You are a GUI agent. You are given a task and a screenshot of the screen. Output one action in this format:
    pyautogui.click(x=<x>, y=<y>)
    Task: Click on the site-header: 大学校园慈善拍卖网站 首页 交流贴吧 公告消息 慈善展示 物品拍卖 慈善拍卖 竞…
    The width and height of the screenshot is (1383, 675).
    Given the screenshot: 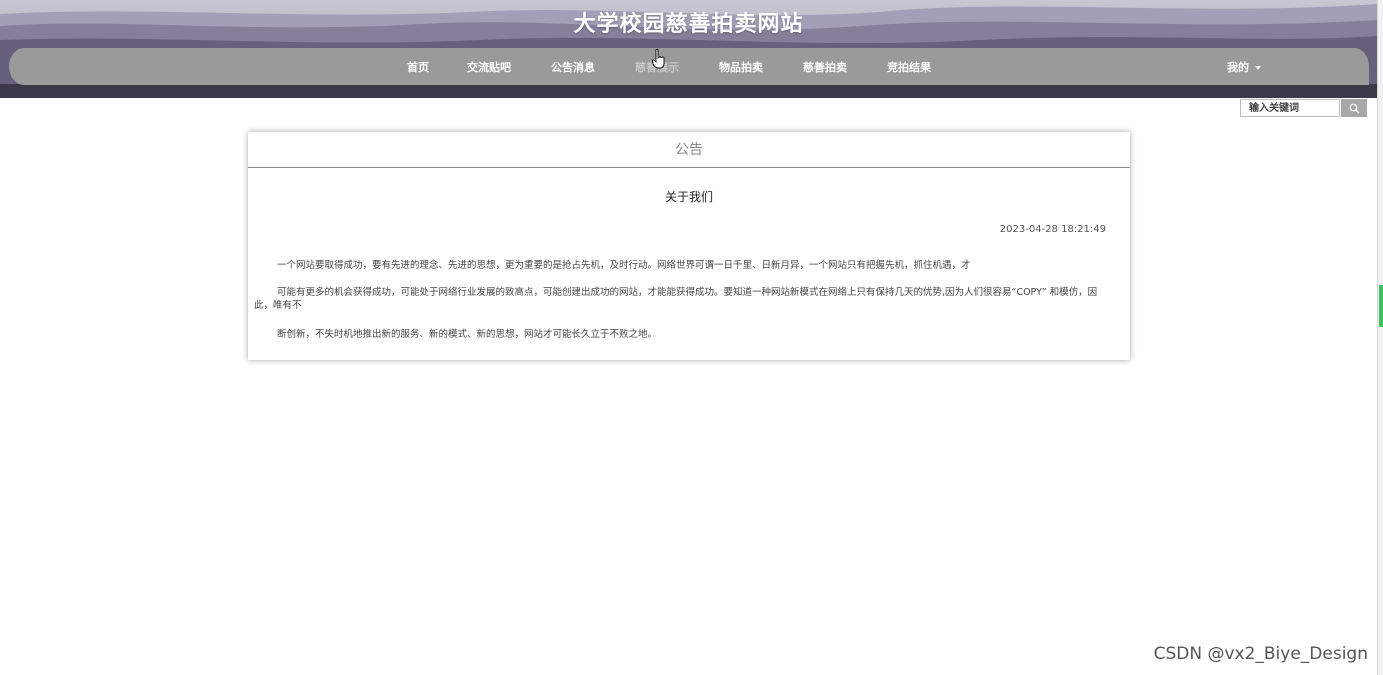 What is the action you would take?
    pyautogui.click(x=688, y=49)
    